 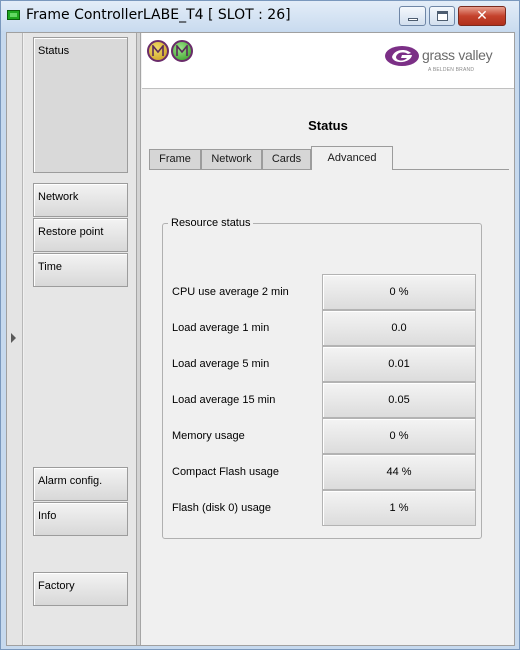 I want to click on row-label-memory: Memory usage, so click(x=208, y=436).